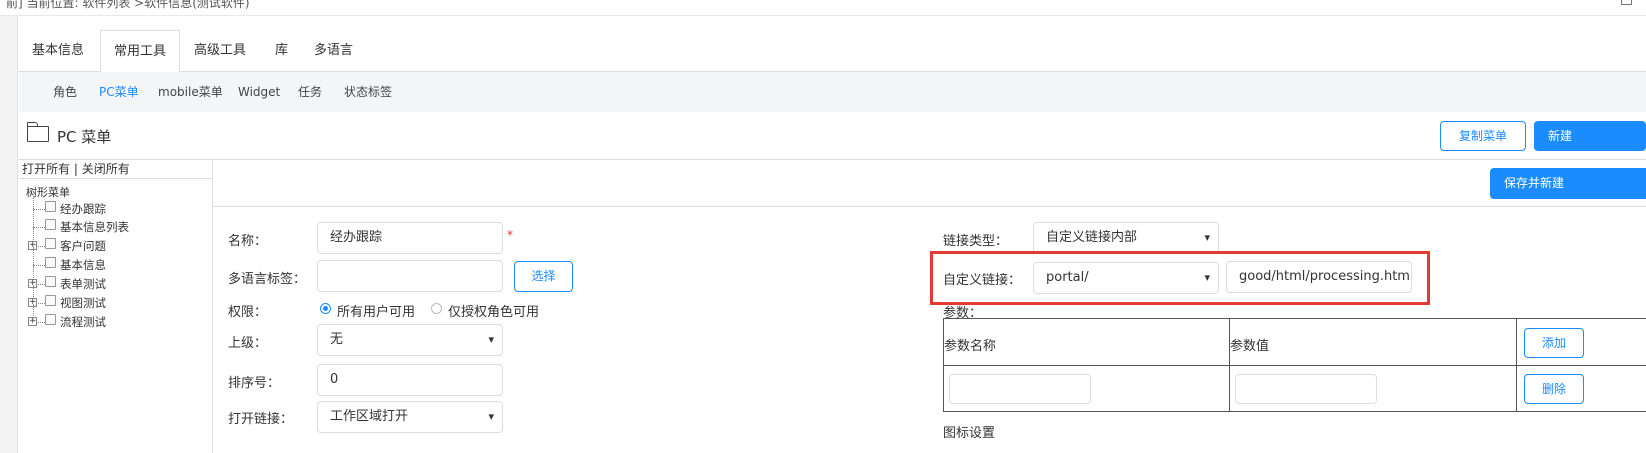 Image resolution: width=1646 pixels, height=453 pixels. What do you see at coordinates (832, 92) in the screenshot?
I see `sub-tabs: 角色 PC菜单 mobile菜单 Widget 任务 状态标签` at bounding box center [832, 92].